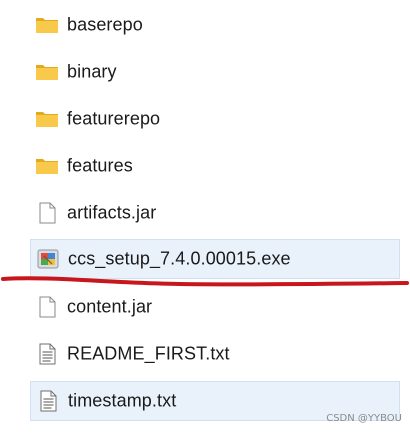 This screenshot has height=433, width=410. What do you see at coordinates (112, 212) in the screenshot?
I see `file-name: artifacts.jar` at bounding box center [112, 212].